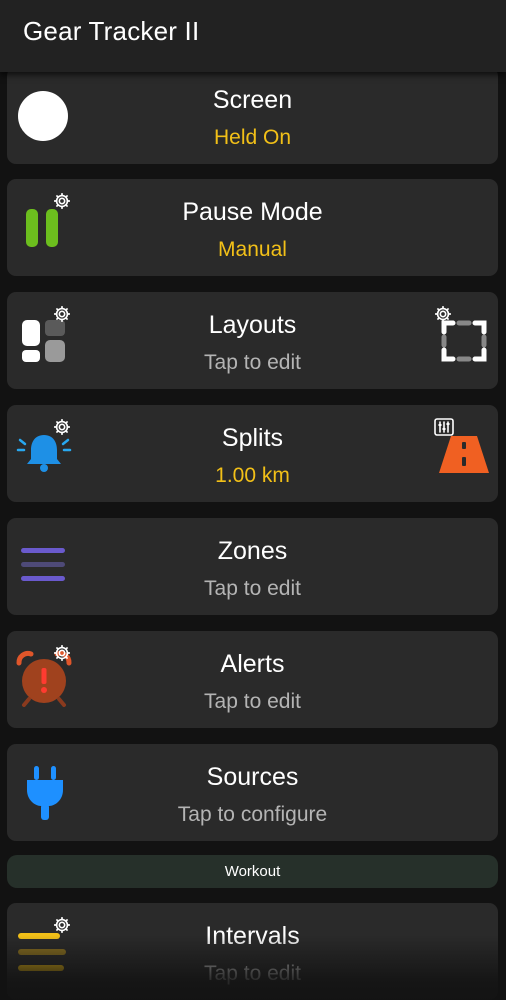 The image size is (506, 1000). I want to click on layouts-label: Layouts, so click(252, 325).